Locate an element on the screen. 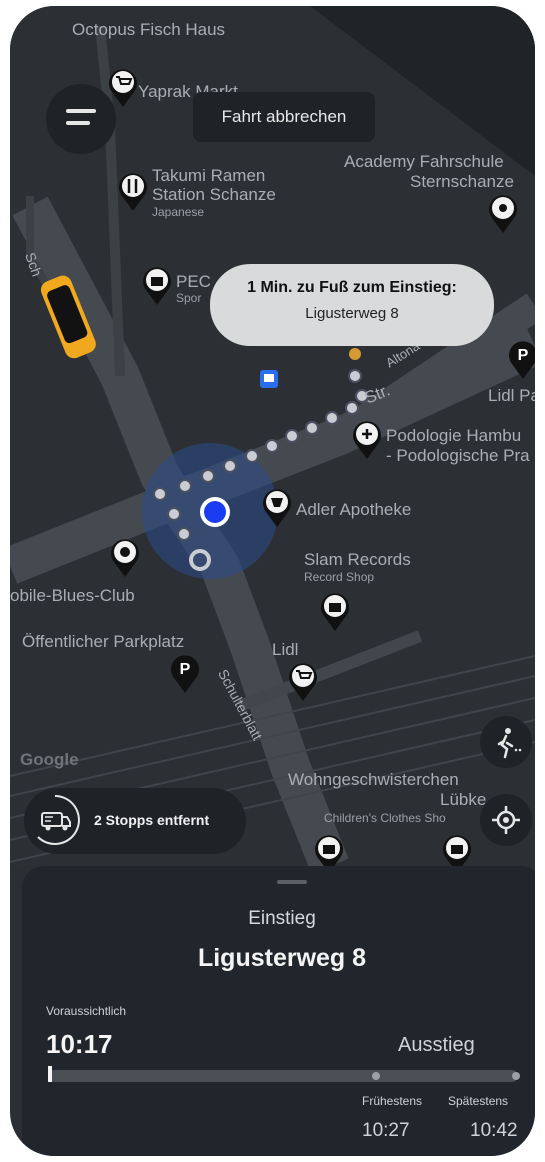 Image resolution: width=545 pixels, height=1162 pixels. timeline-earliest-dot is located at coordinates (376, 1076).